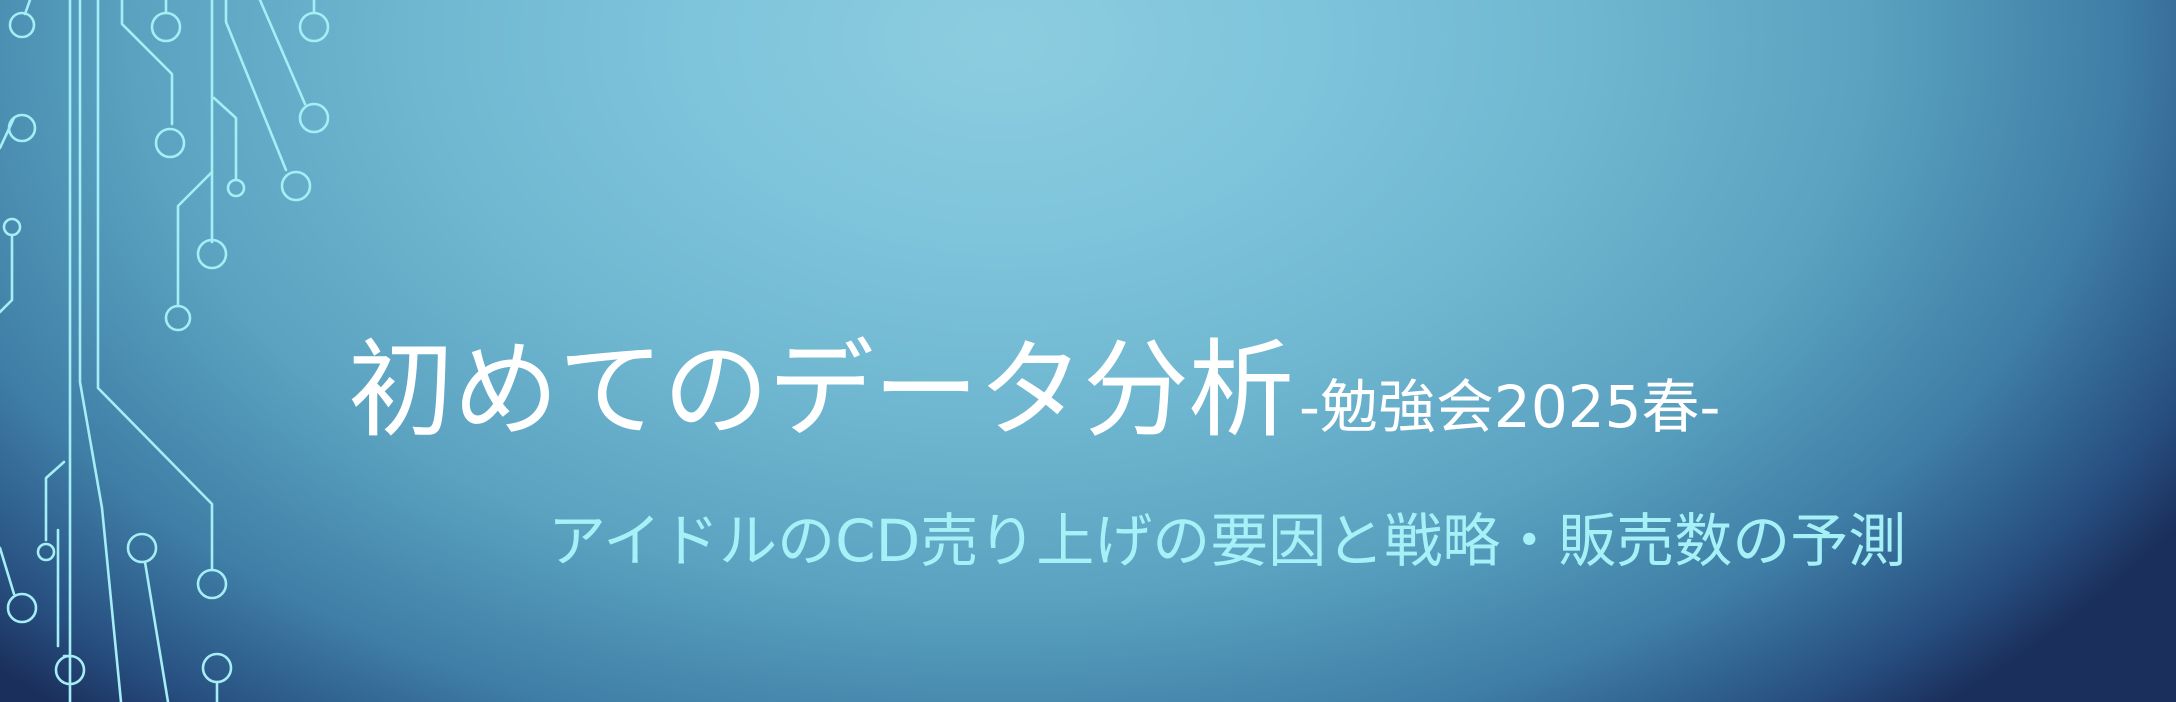  I want to click on slide-subtitle: アイドルのCD売り上げの要因と戦略・販売数の予測, so click(1227, 541).